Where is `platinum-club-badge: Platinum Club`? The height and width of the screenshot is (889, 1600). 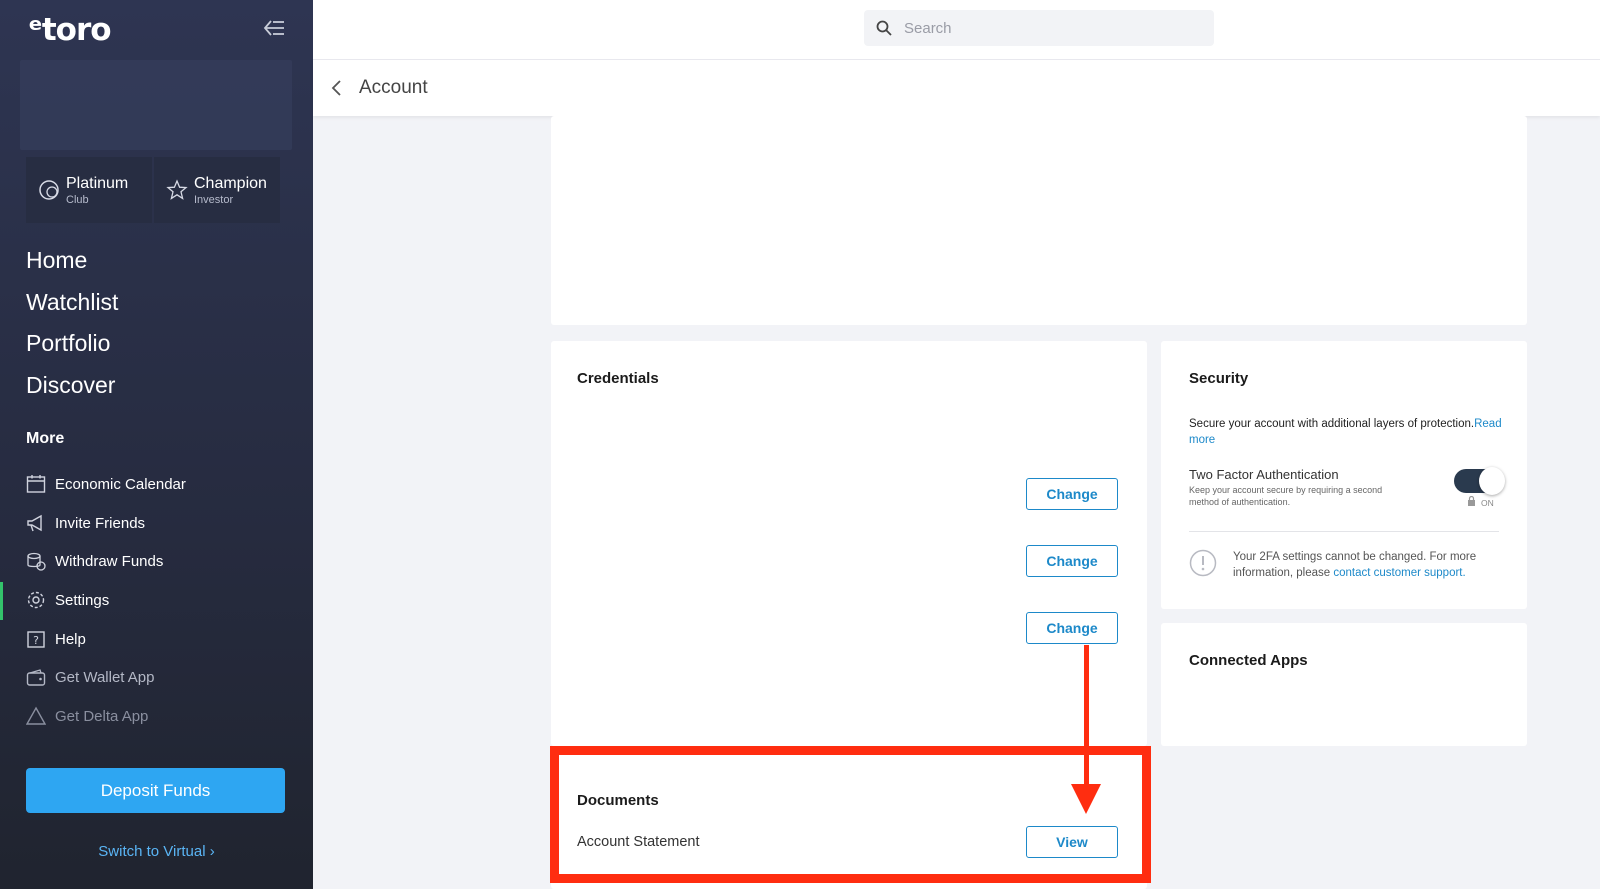
platinum-club-badge: Platinum Club is located at coordinates (89, 190).